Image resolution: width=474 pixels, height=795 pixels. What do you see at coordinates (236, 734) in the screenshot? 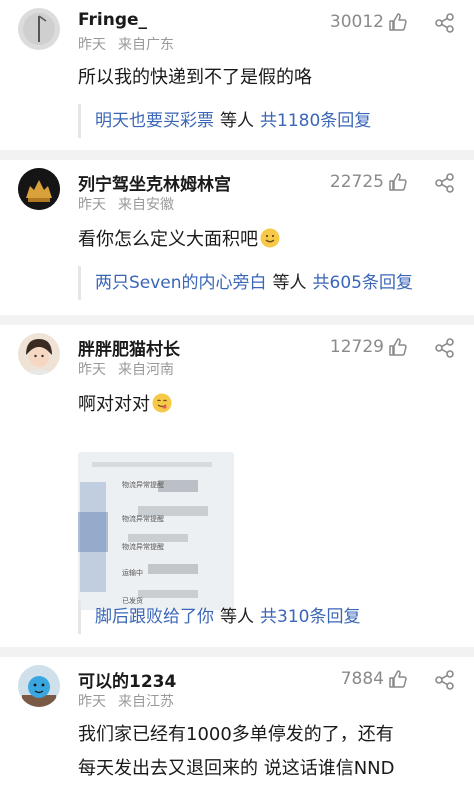
I see `comment-text-line-1: 我们家已经有1000多单停发的了，还有` at bounding box center [236, 734].